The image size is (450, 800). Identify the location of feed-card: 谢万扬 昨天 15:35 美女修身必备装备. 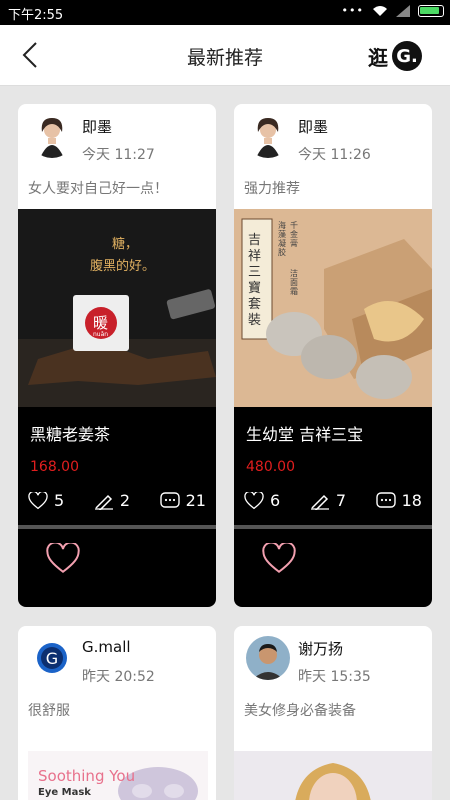
(333, 713).